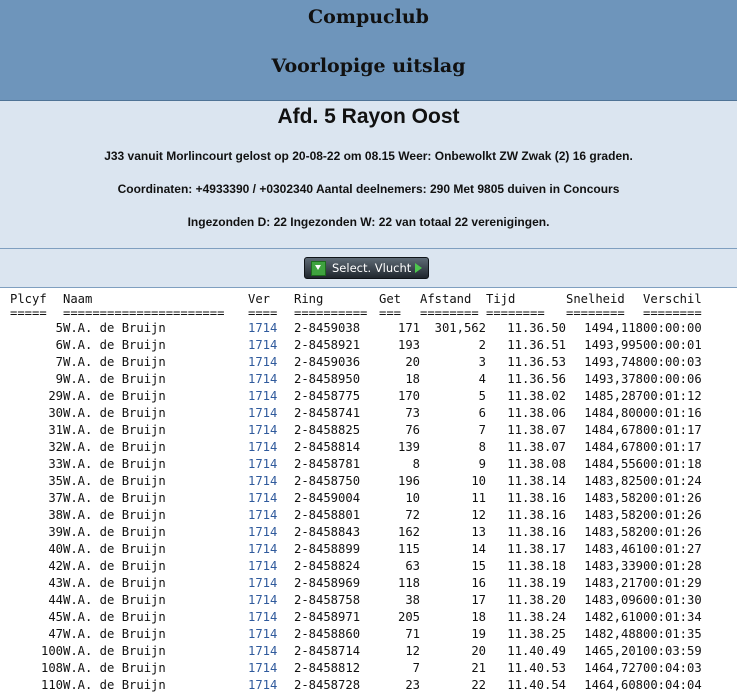 This screenshot has height=694, width=737. I want to click on download-icon, so click(318, 268).